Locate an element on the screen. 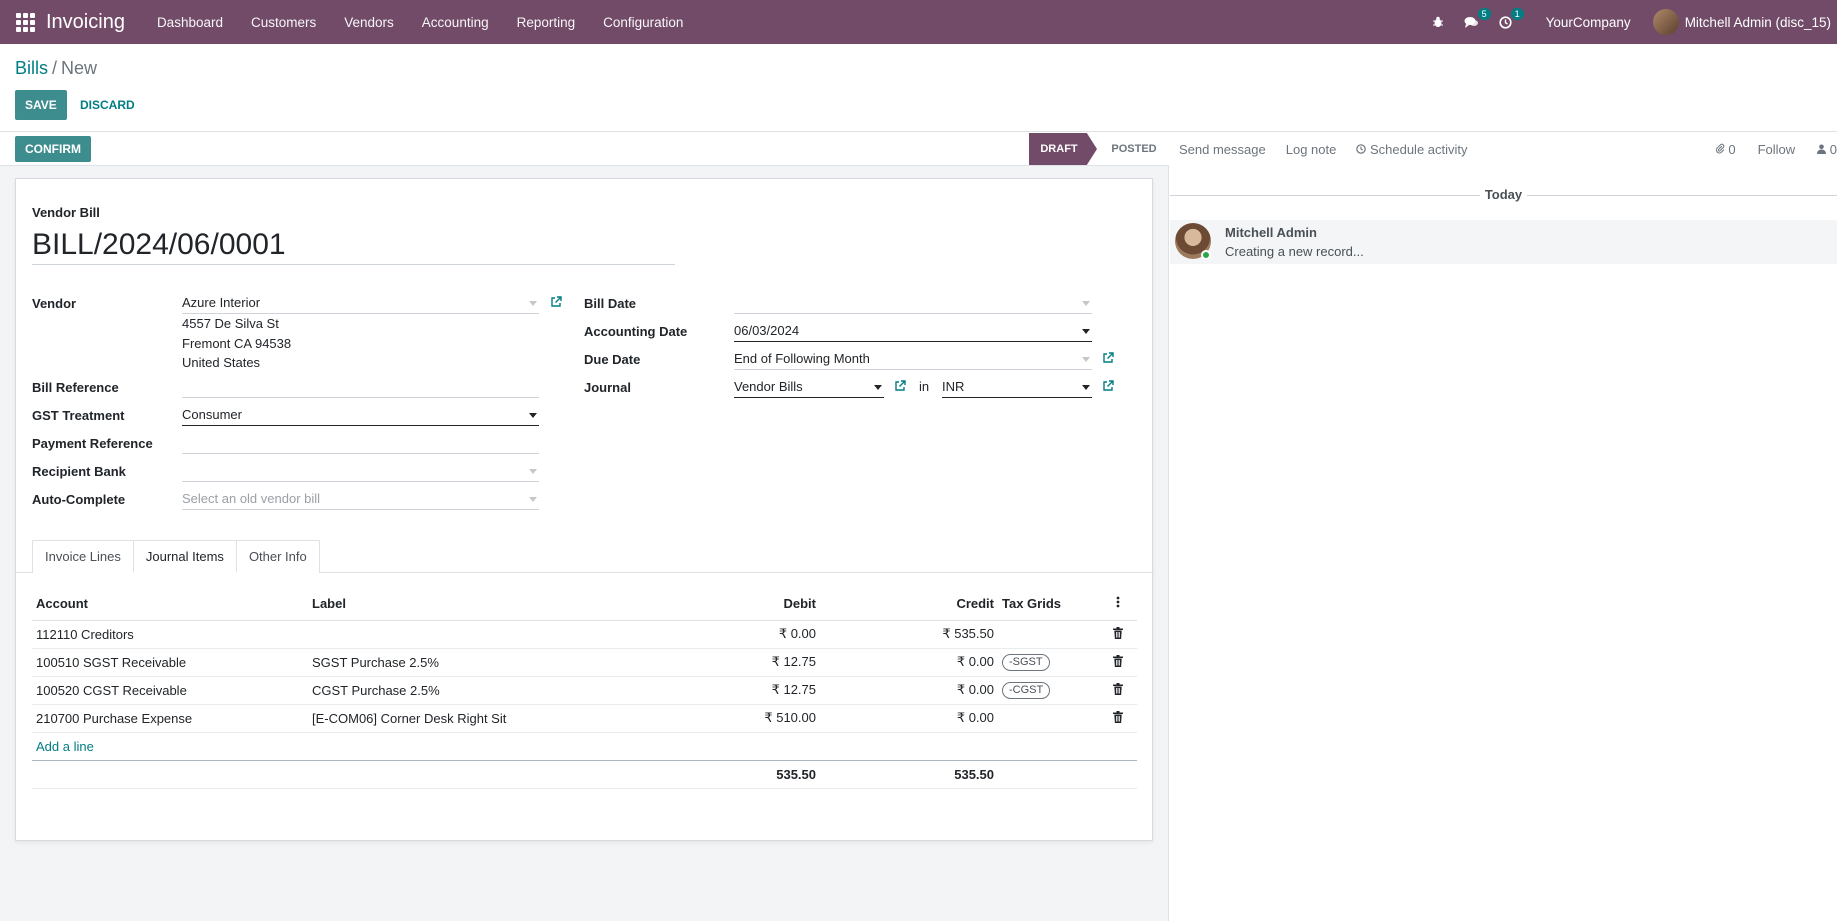 The height and width of the screenshot is (921, 1837). menu-vendors: Vendors is located at coordinates (369, 22).